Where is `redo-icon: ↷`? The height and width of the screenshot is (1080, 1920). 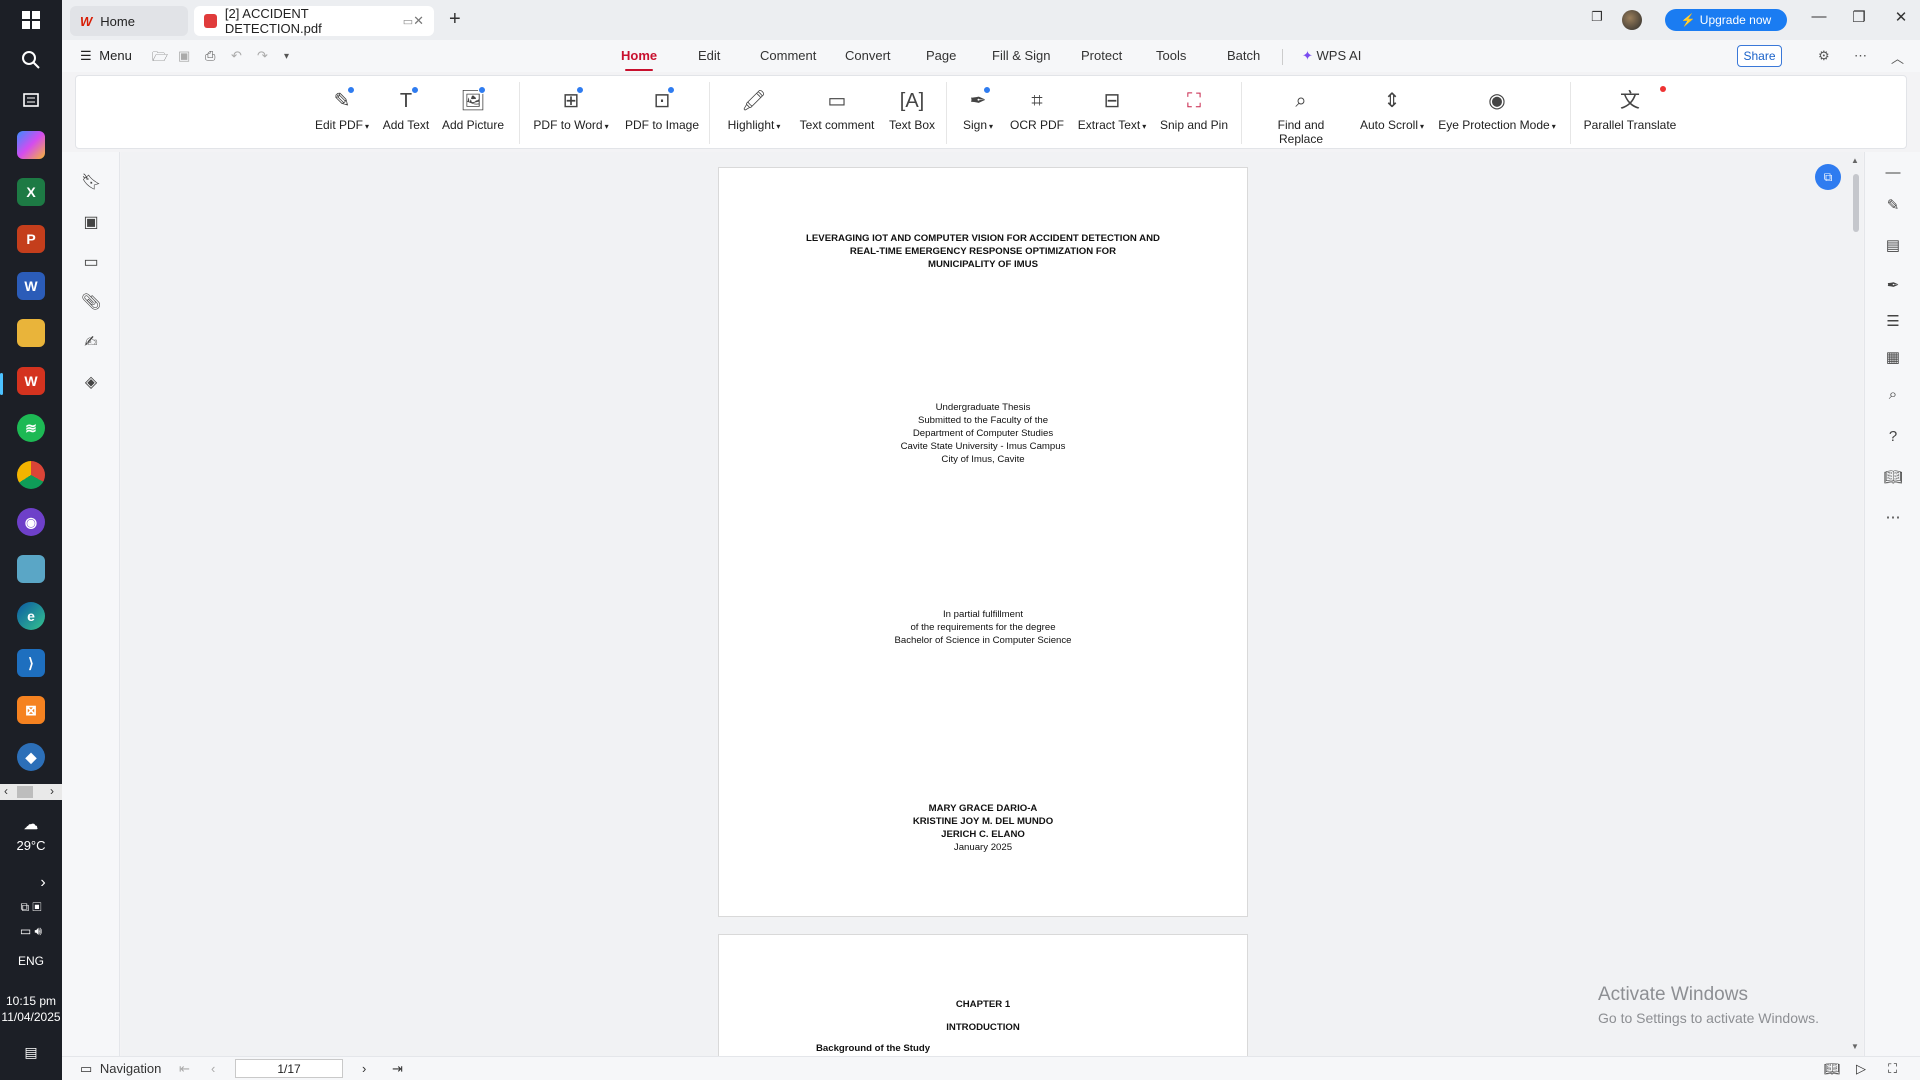 redo-icon: ↷ is located at coordinates (262, 56).